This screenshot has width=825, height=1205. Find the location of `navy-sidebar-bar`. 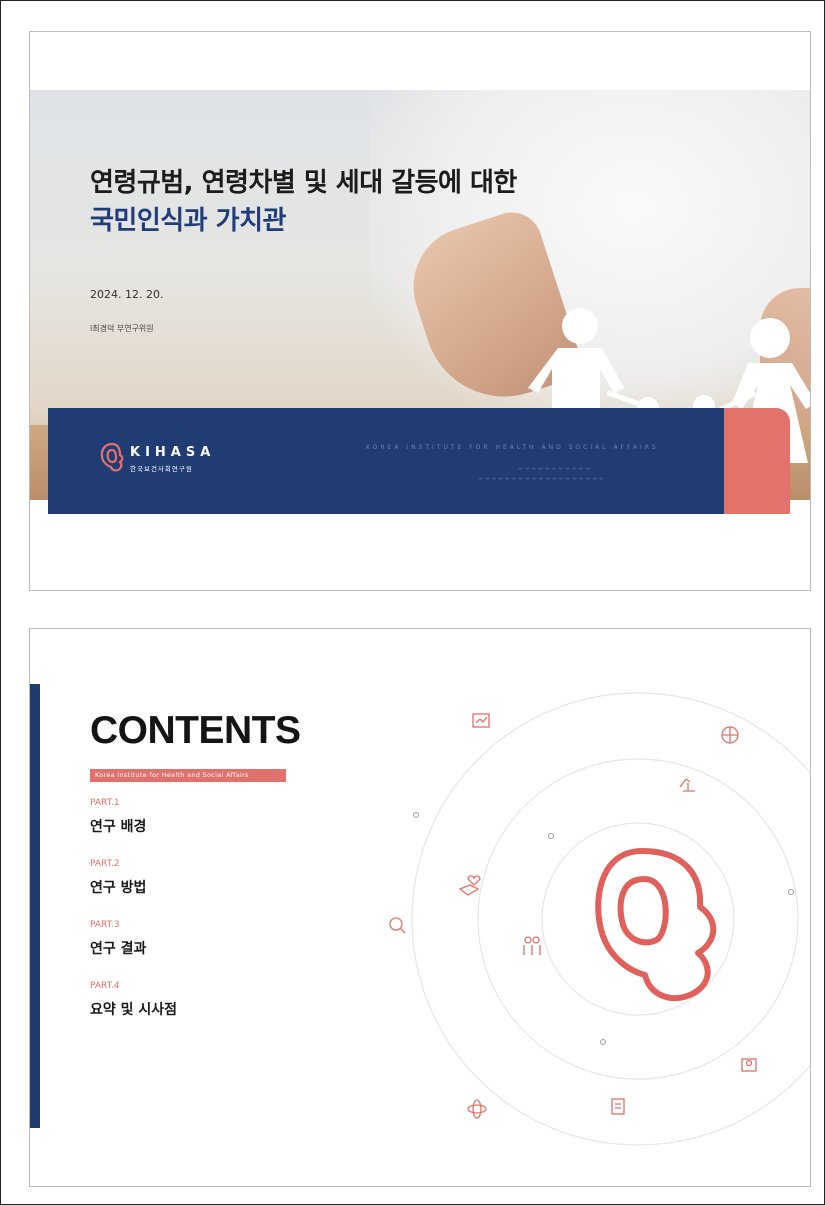

navy-sidebar-bar is located at coordinates (35, 906).